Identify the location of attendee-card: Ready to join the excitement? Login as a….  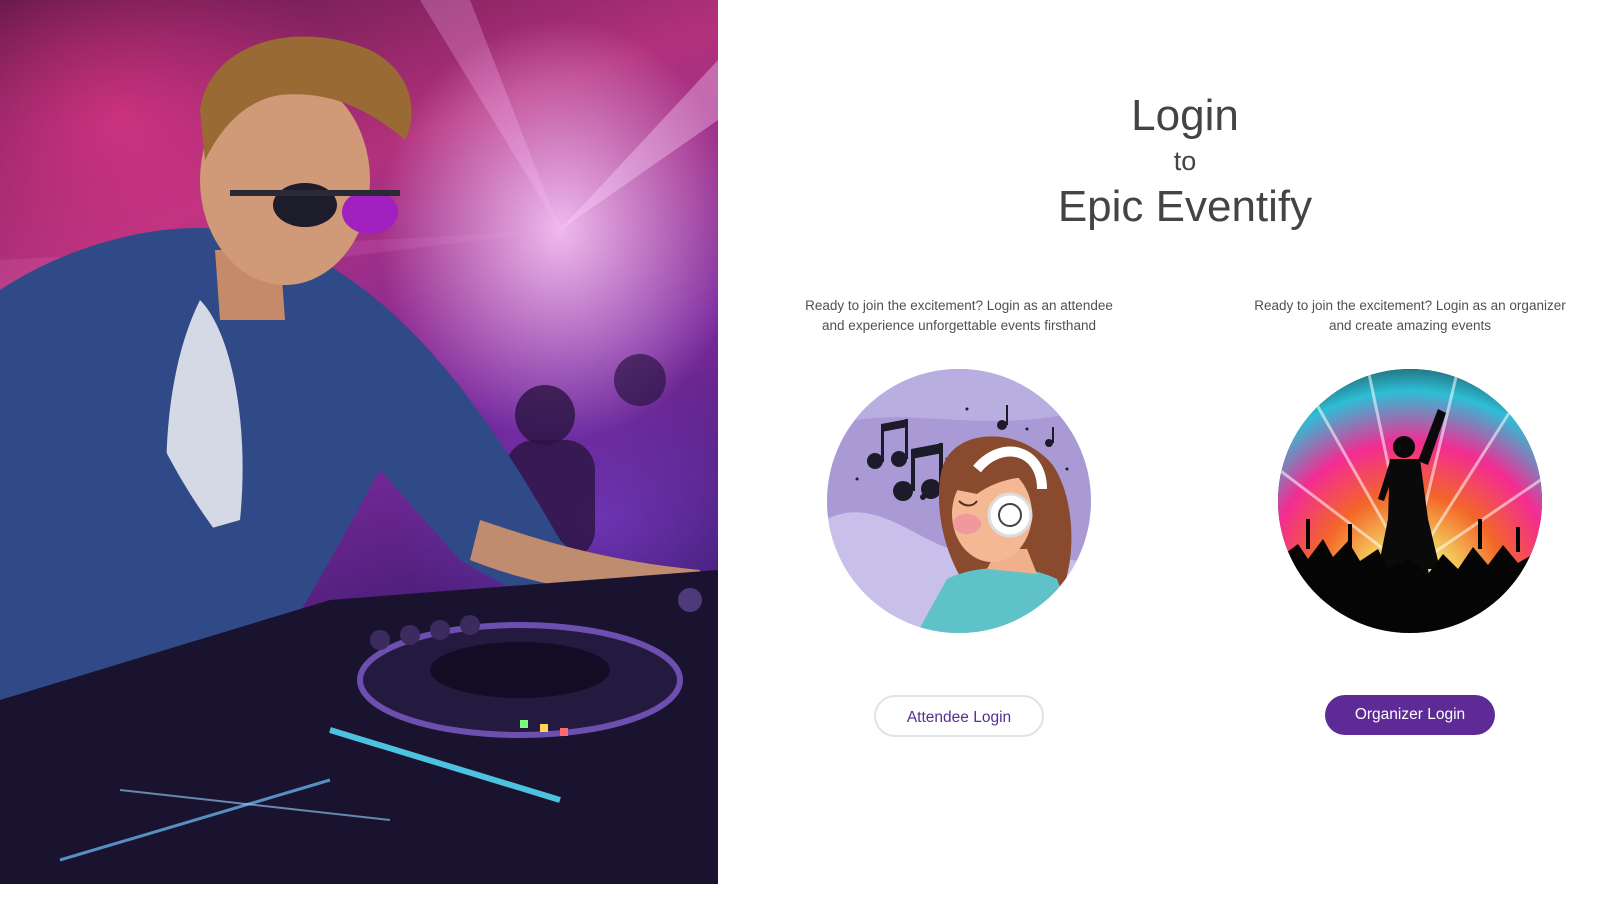
(959, 516).